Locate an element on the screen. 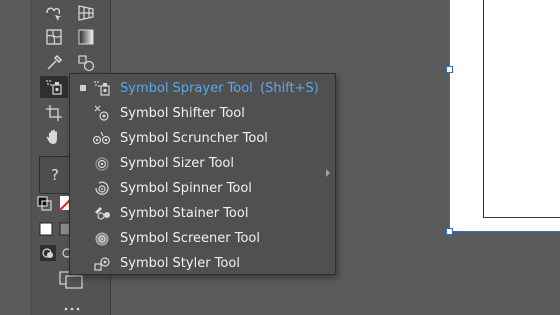 This screenshot has height=315, width=560. shape-builder-tool is located at coordinates (54, 13).